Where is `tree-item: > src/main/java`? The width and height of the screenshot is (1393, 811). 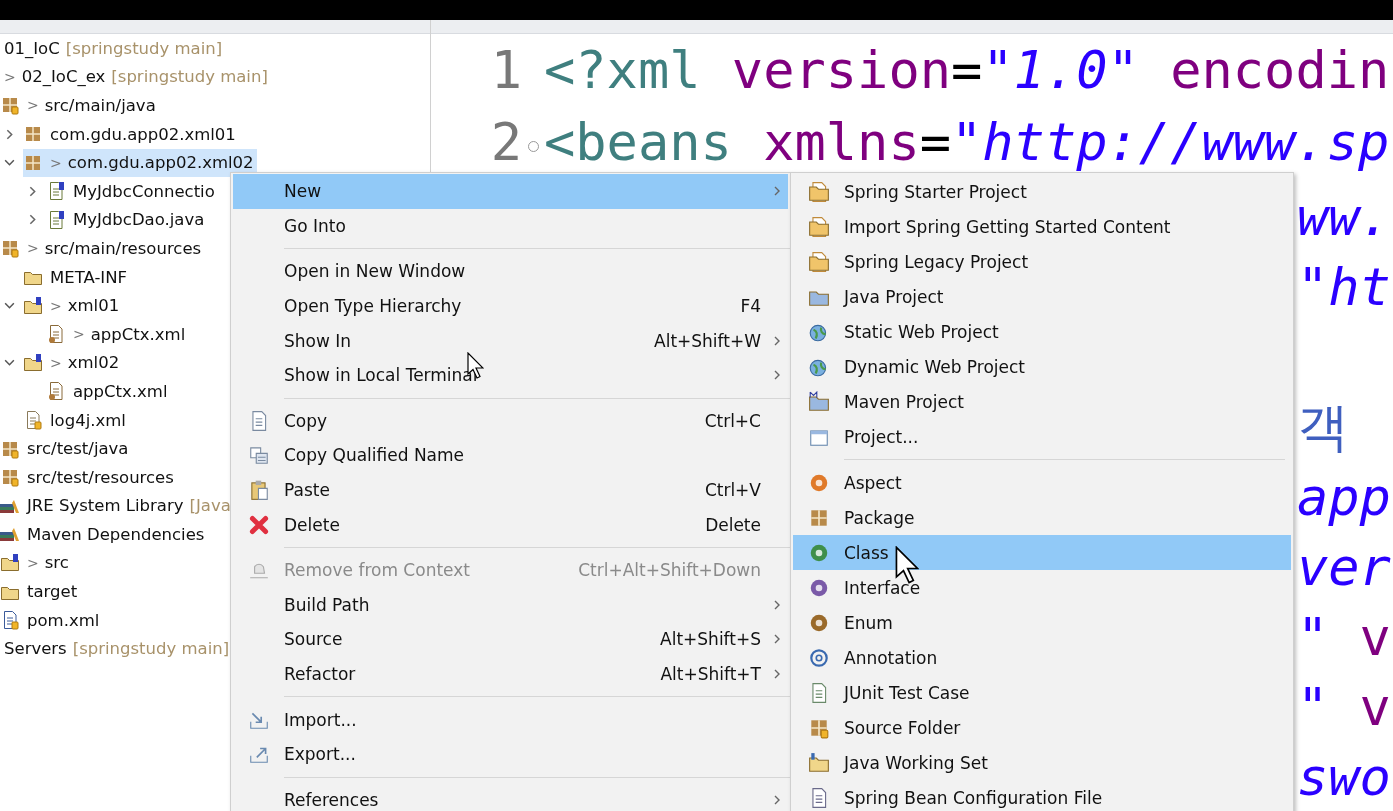 tree-item: > src/main/java is located at coordinates (79, 105).